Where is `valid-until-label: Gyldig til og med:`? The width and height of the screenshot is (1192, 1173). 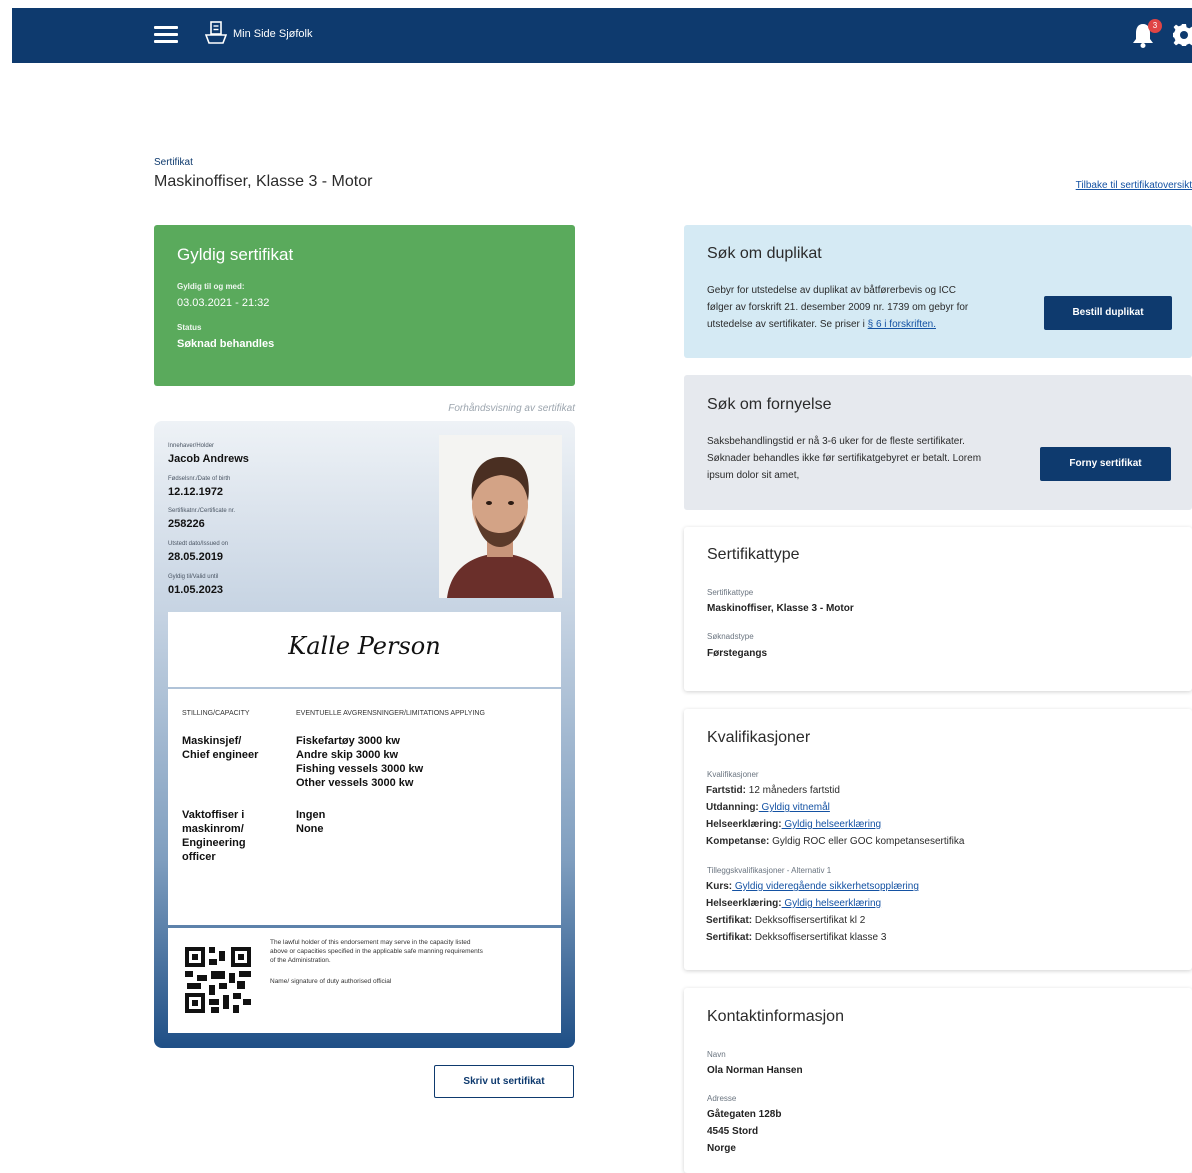 valid-until-label: Gyldig til og med: is located at coordinates (211, 286).